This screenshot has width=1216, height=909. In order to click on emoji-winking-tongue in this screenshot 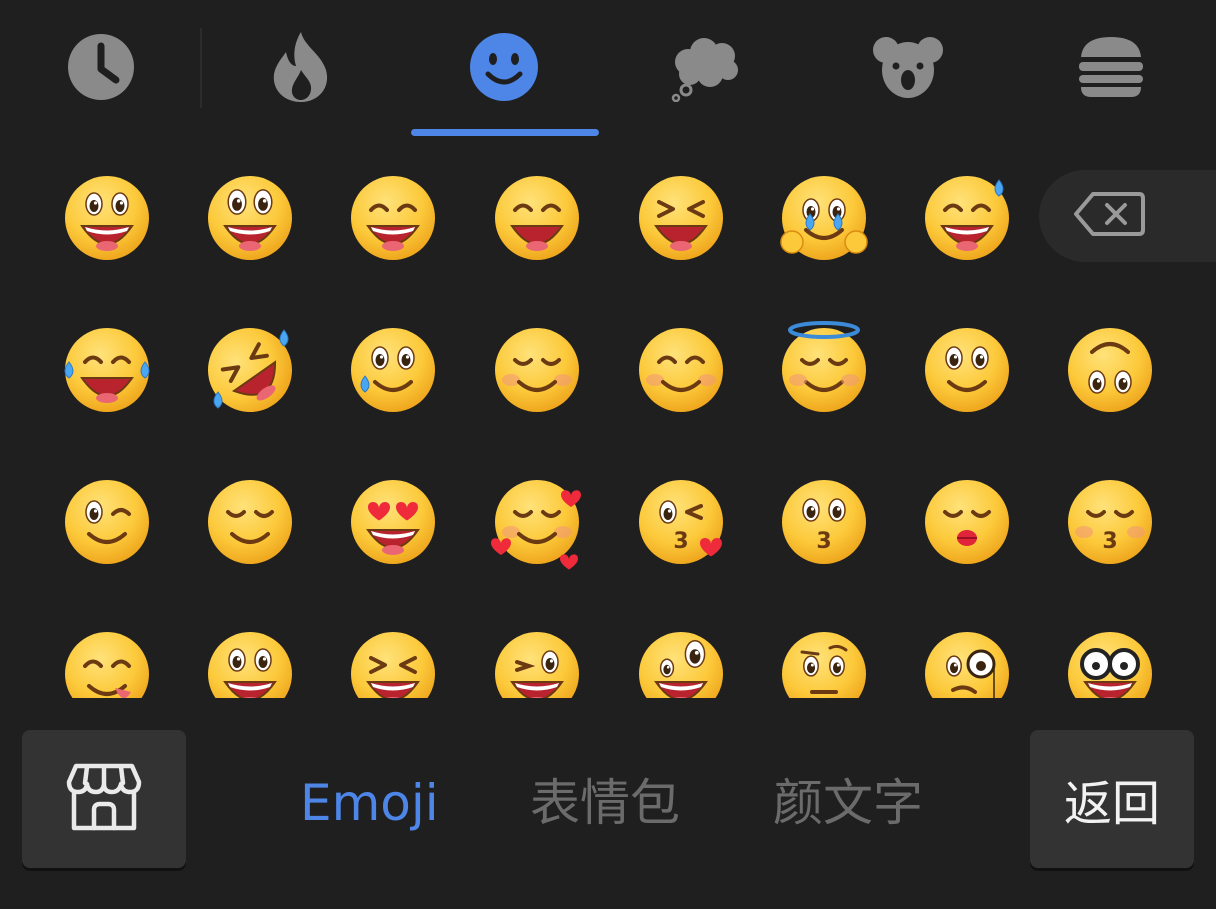, I will do `click(537, 661)`.